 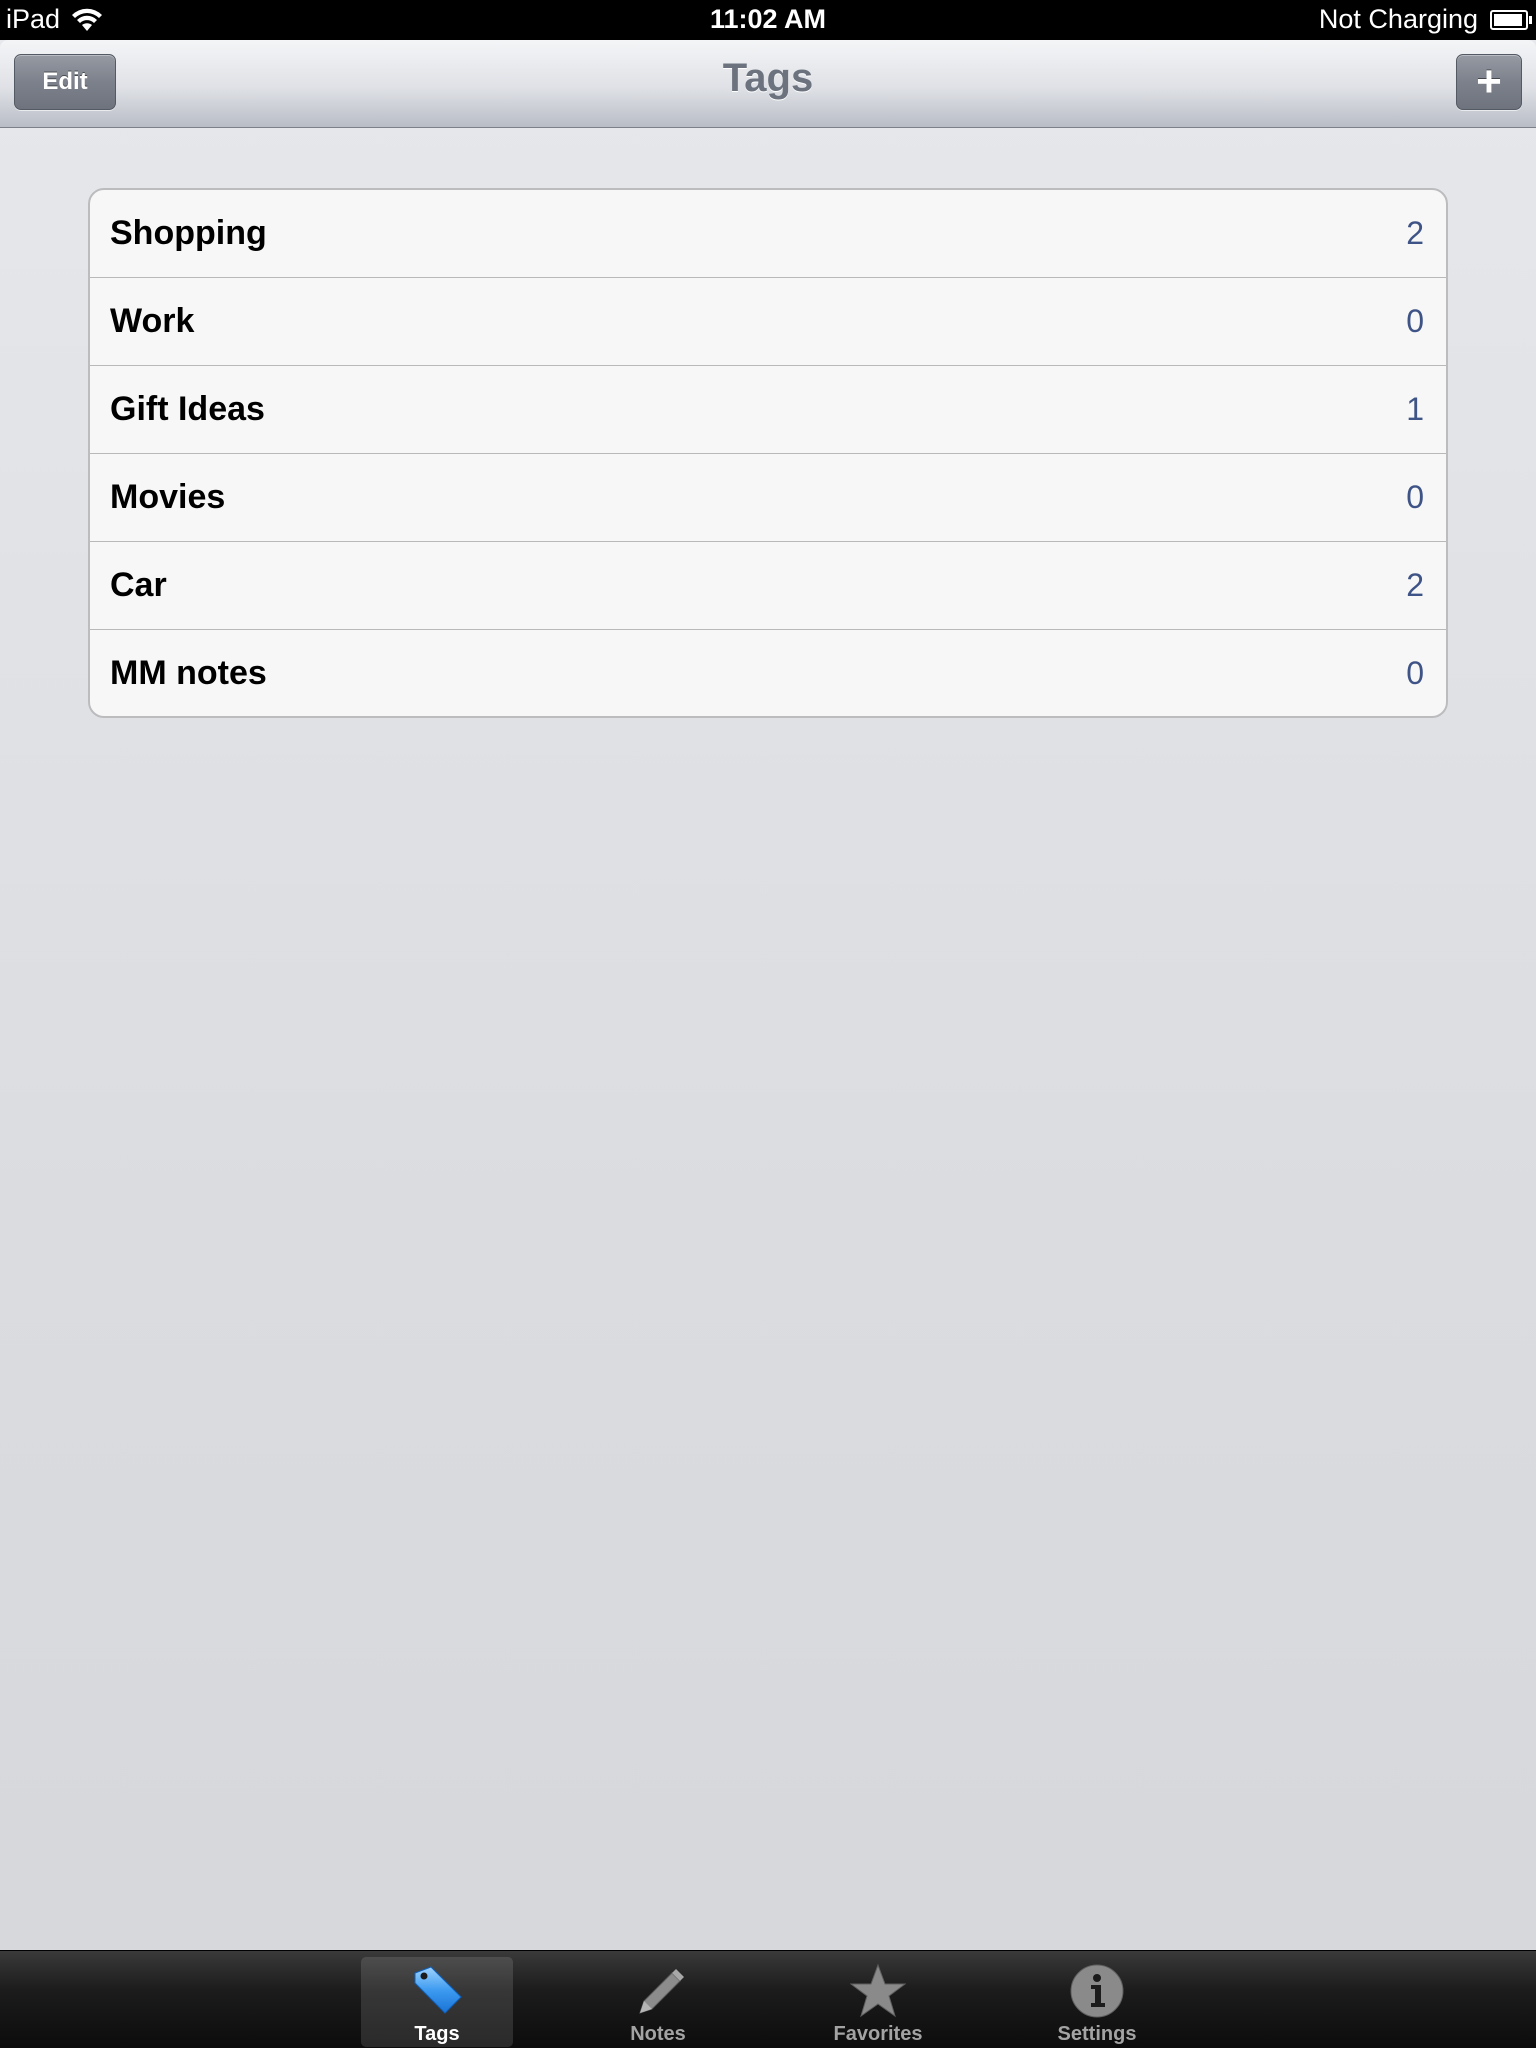 I want to click on table-row: Car 2, so click(x=768, y=586).